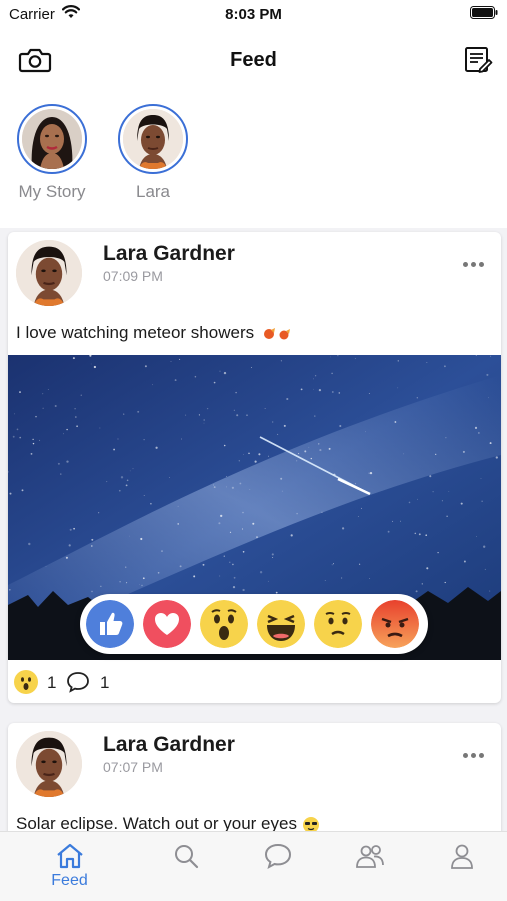 Image resolution: width=507 pixels, height=901 pixels. Describe the element at coordinates (254, 682) in the screenshot. I see `post-footer: 1 1` at that location.